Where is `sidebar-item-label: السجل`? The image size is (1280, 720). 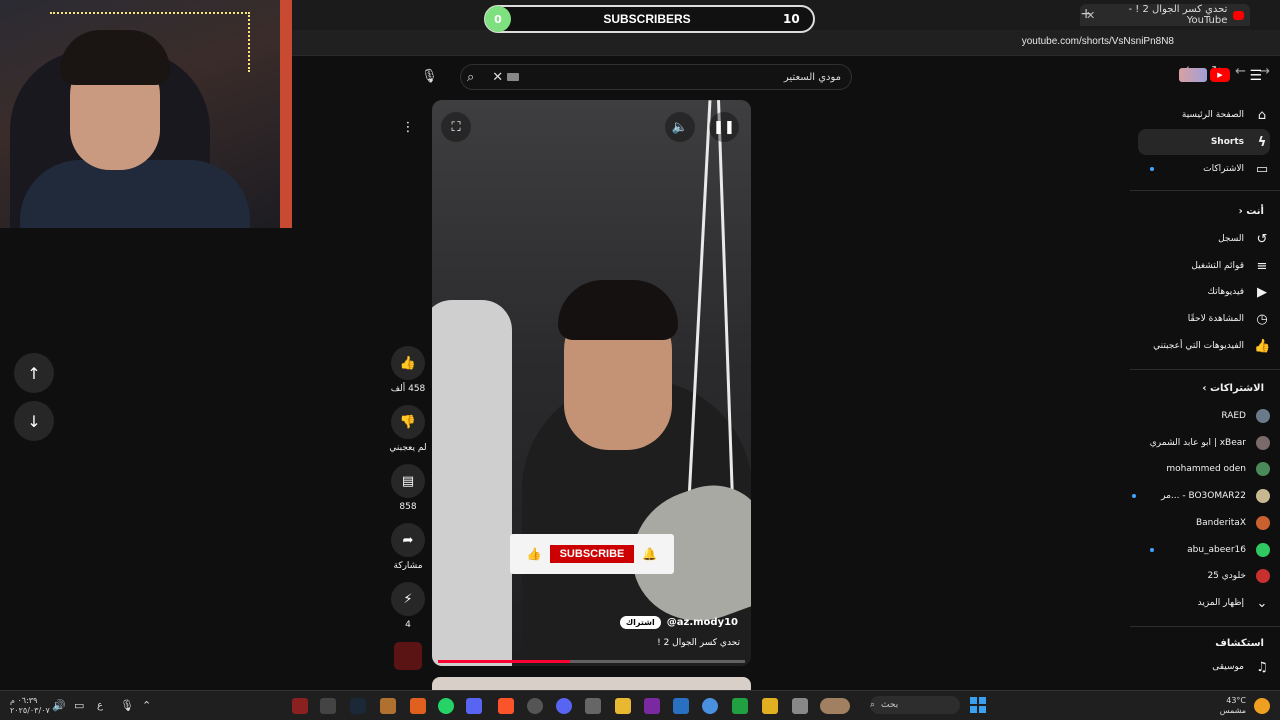 sidebar-item-label: السجل is located at coordinates (1231, 239).